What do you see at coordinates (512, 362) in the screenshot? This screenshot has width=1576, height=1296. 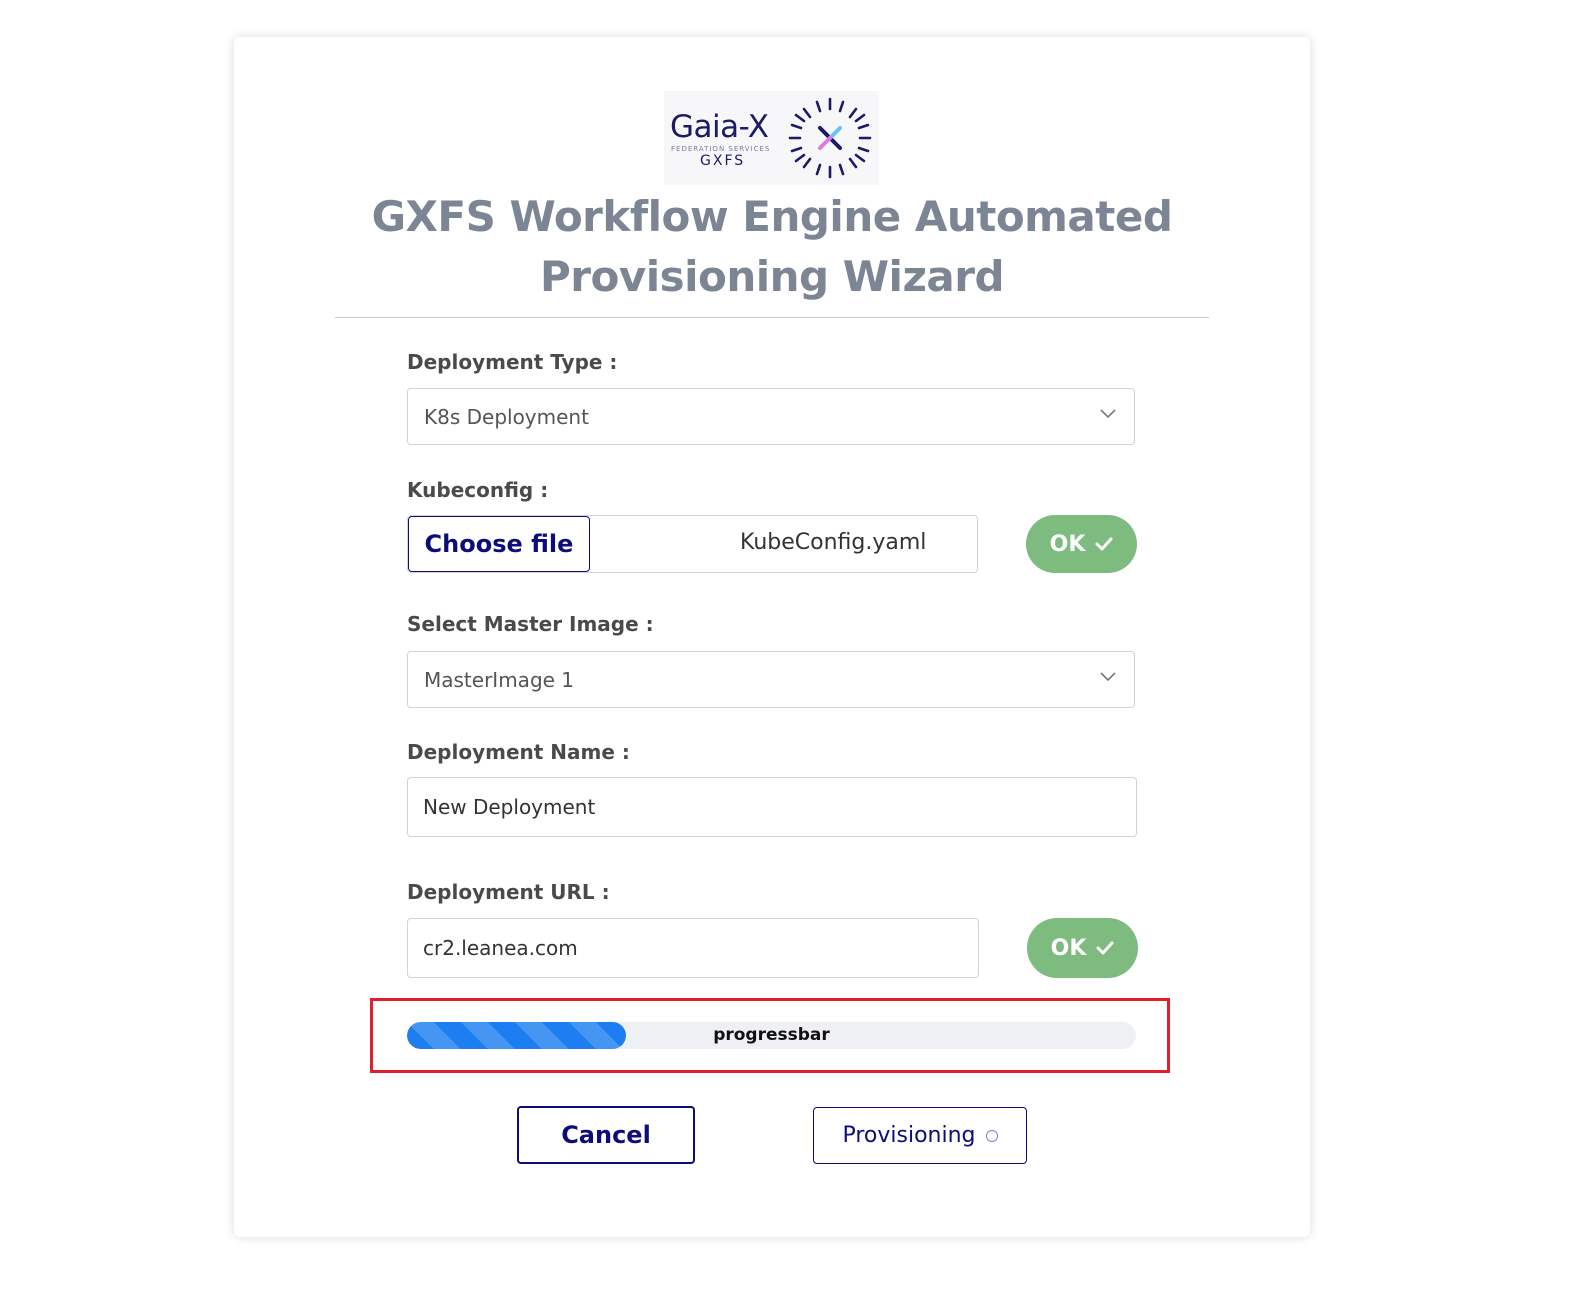 I see `deployment-type-label: Deployment Type :` at bounding box center [512, 362].